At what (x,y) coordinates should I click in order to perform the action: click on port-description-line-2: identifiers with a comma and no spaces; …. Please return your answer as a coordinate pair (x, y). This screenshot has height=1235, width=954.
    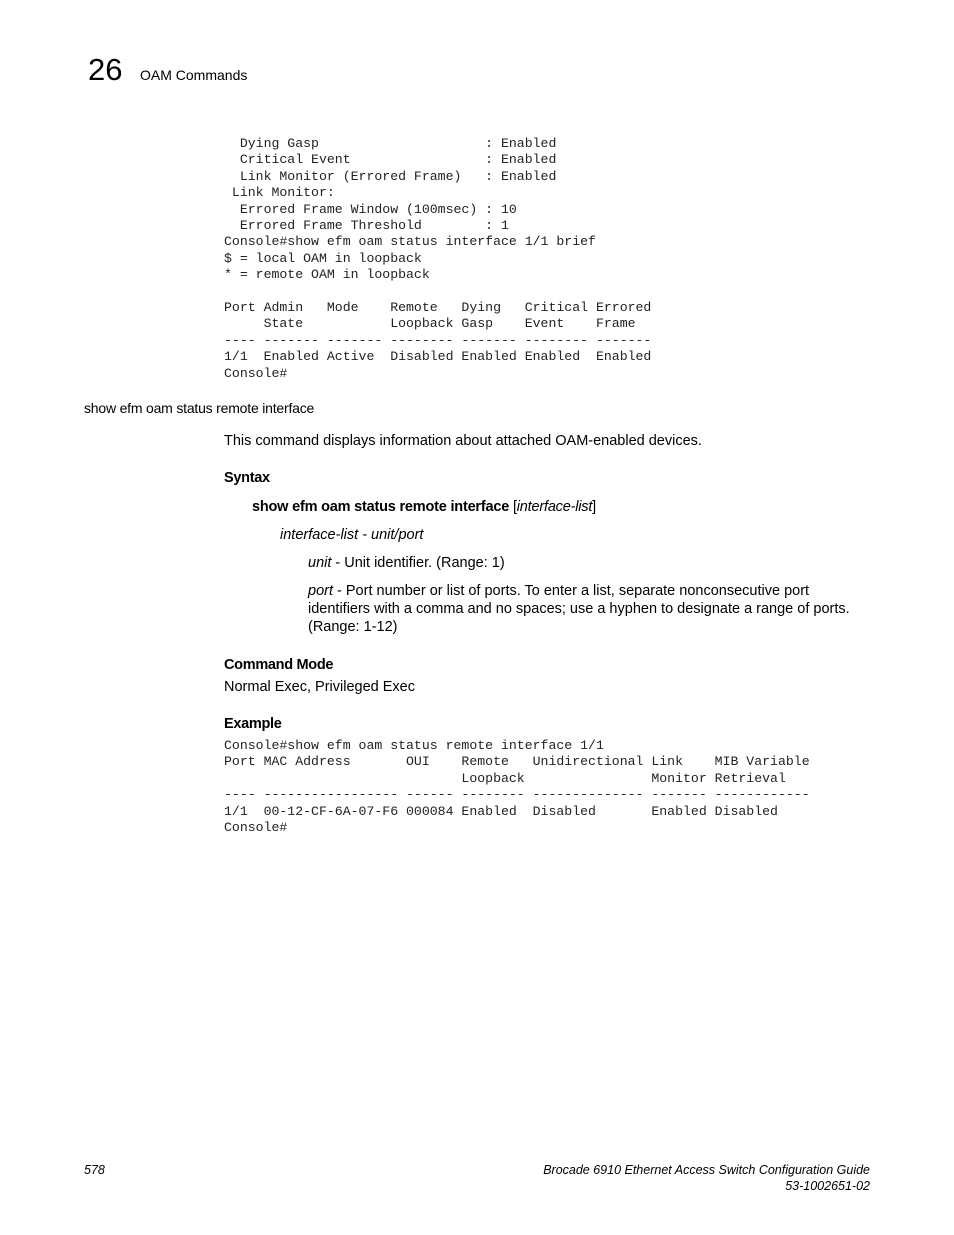
    Looking at the image, I should click on (579, 609).